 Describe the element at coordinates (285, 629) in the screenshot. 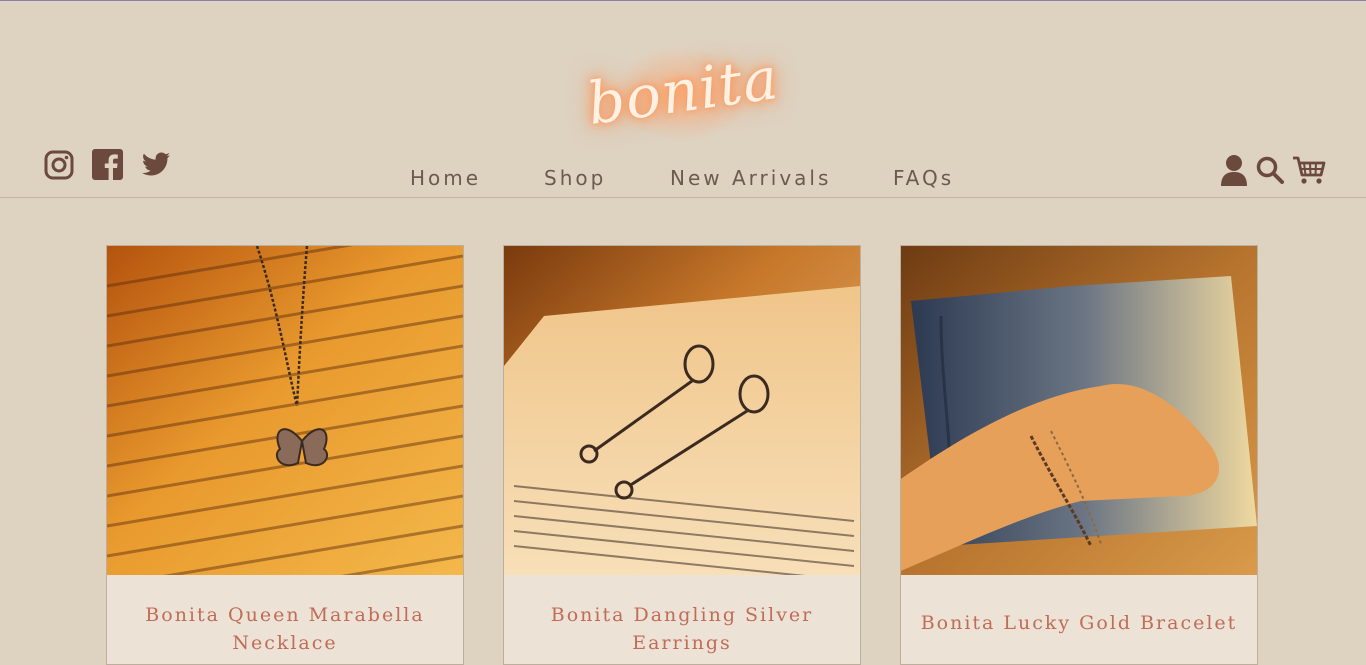

I see `product-title: Bonita Queen Marabella Necklace` at that location.